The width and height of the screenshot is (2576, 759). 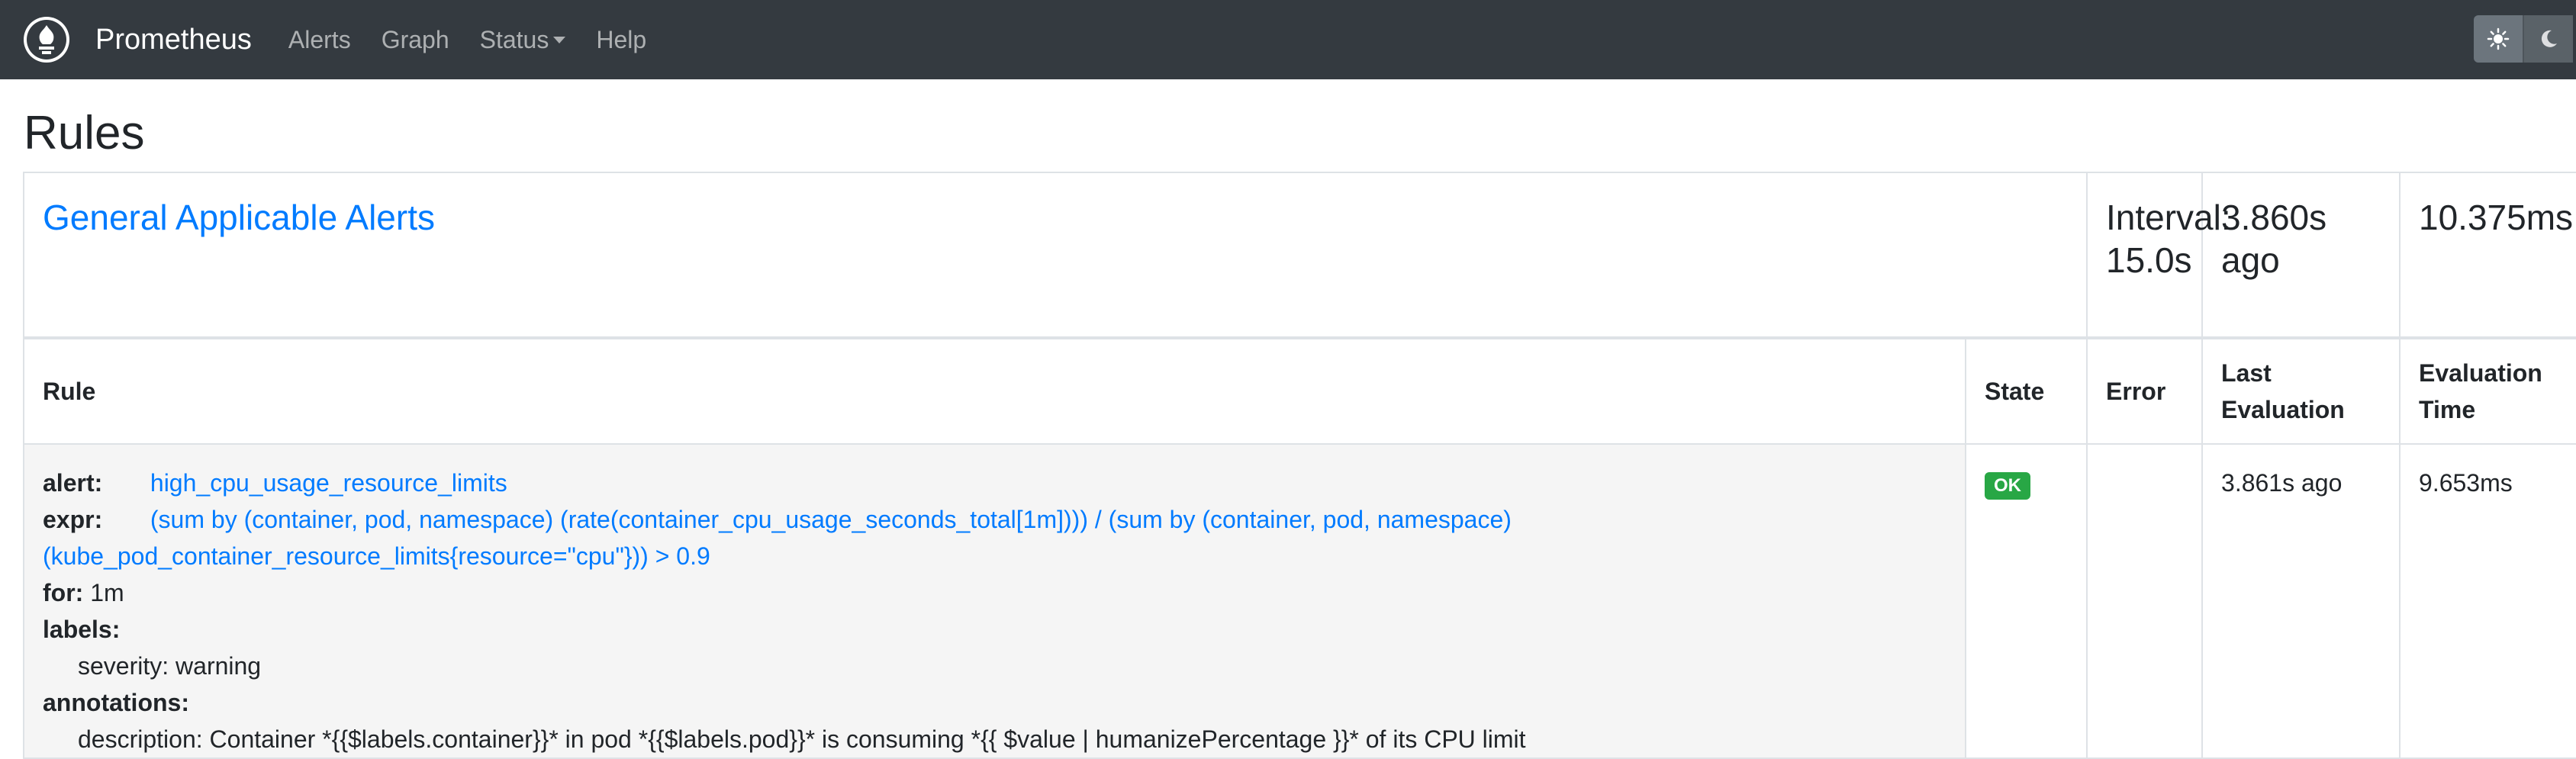 I want to click on group-evaluation-time: 10.375ms, so click(x=2487, y=255).